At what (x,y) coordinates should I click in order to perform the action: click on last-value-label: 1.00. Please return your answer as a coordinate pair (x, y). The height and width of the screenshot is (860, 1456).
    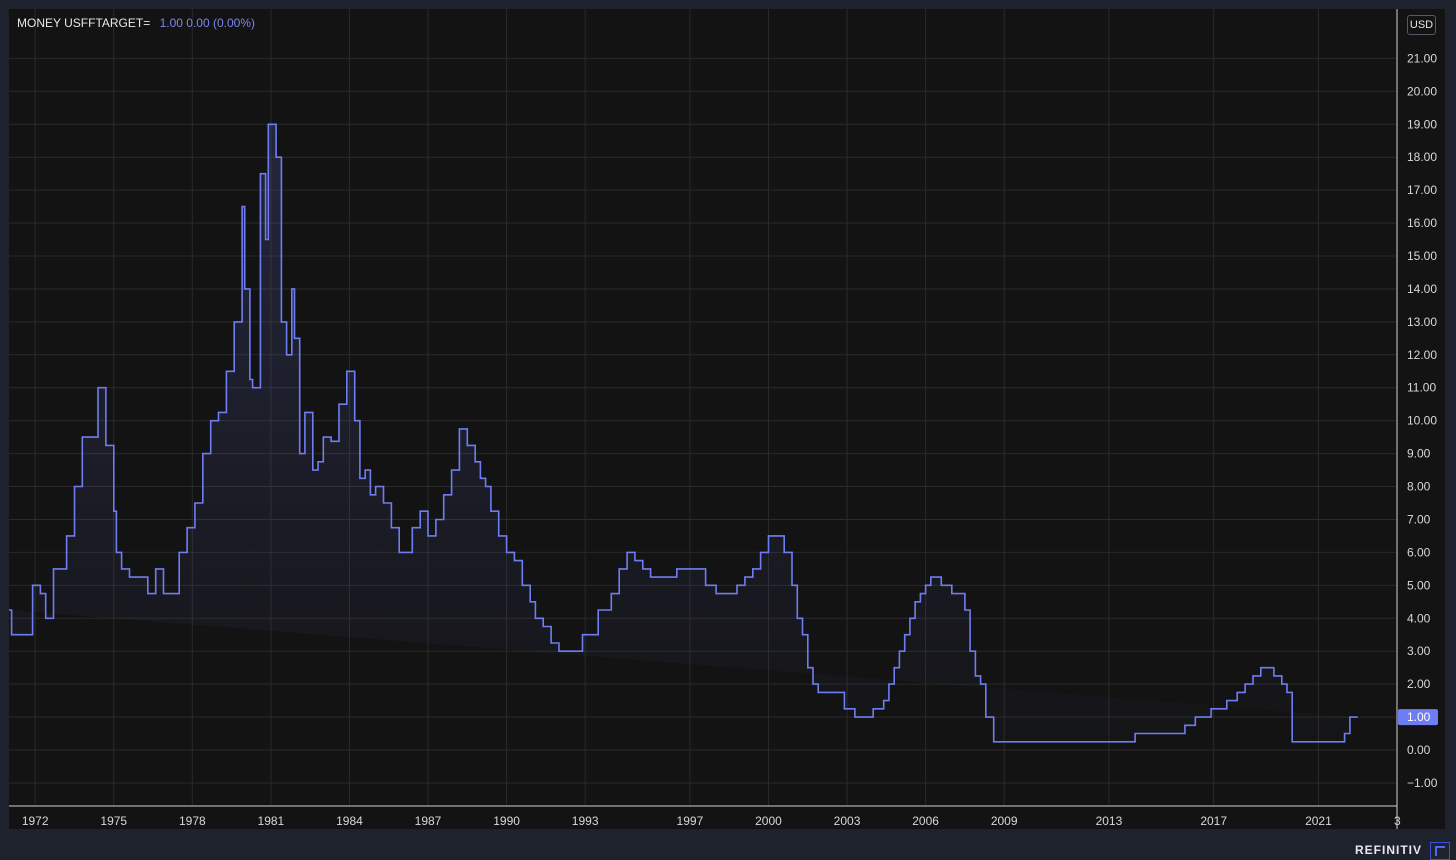
    Looking at the image, I should click on (1419, 717).